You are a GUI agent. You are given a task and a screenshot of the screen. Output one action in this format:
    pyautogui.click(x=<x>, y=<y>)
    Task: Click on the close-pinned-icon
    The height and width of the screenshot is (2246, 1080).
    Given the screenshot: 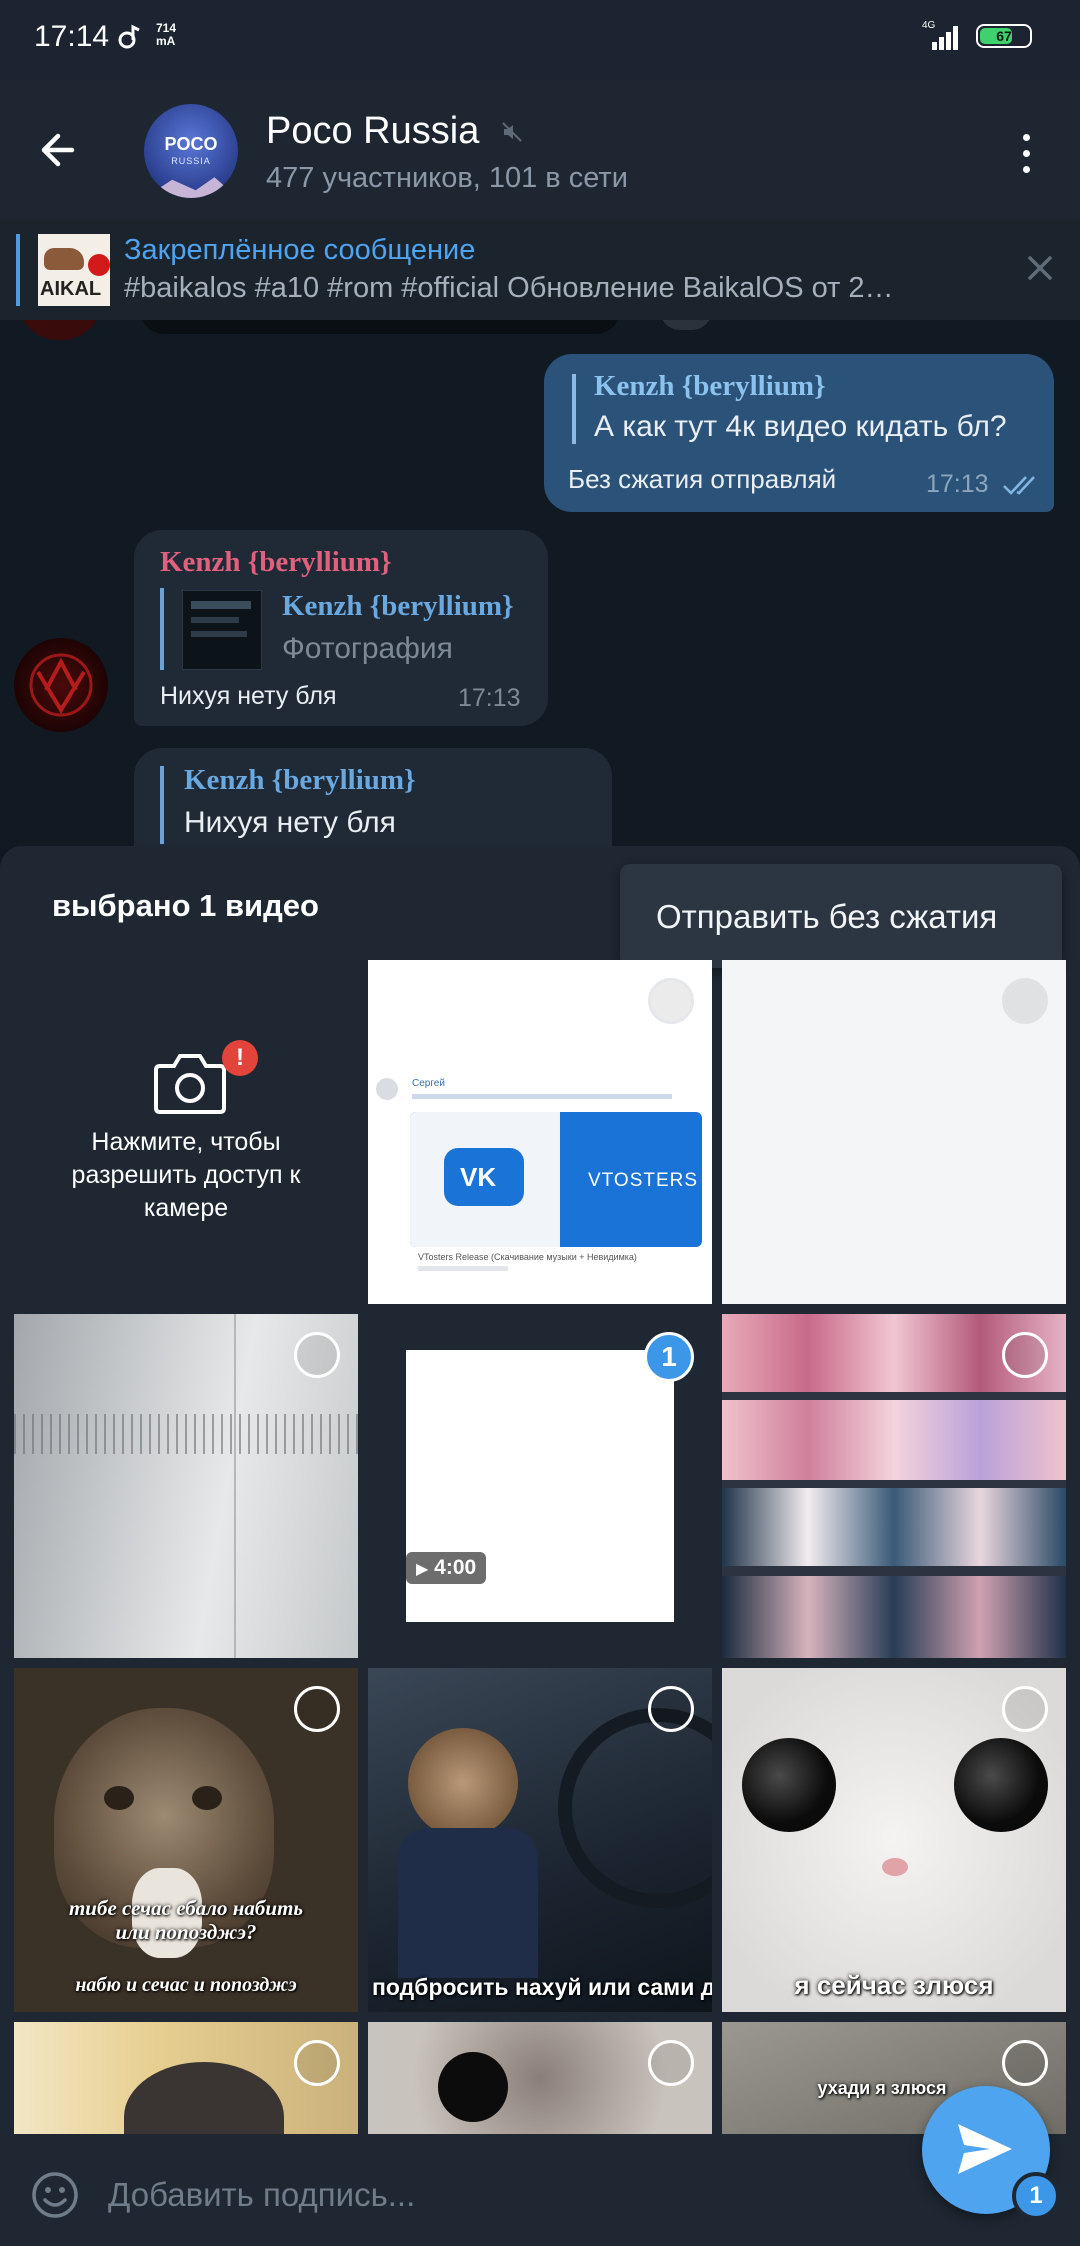 What is the action you would take?
    pyautogui.click(x=1040, y=268)
    